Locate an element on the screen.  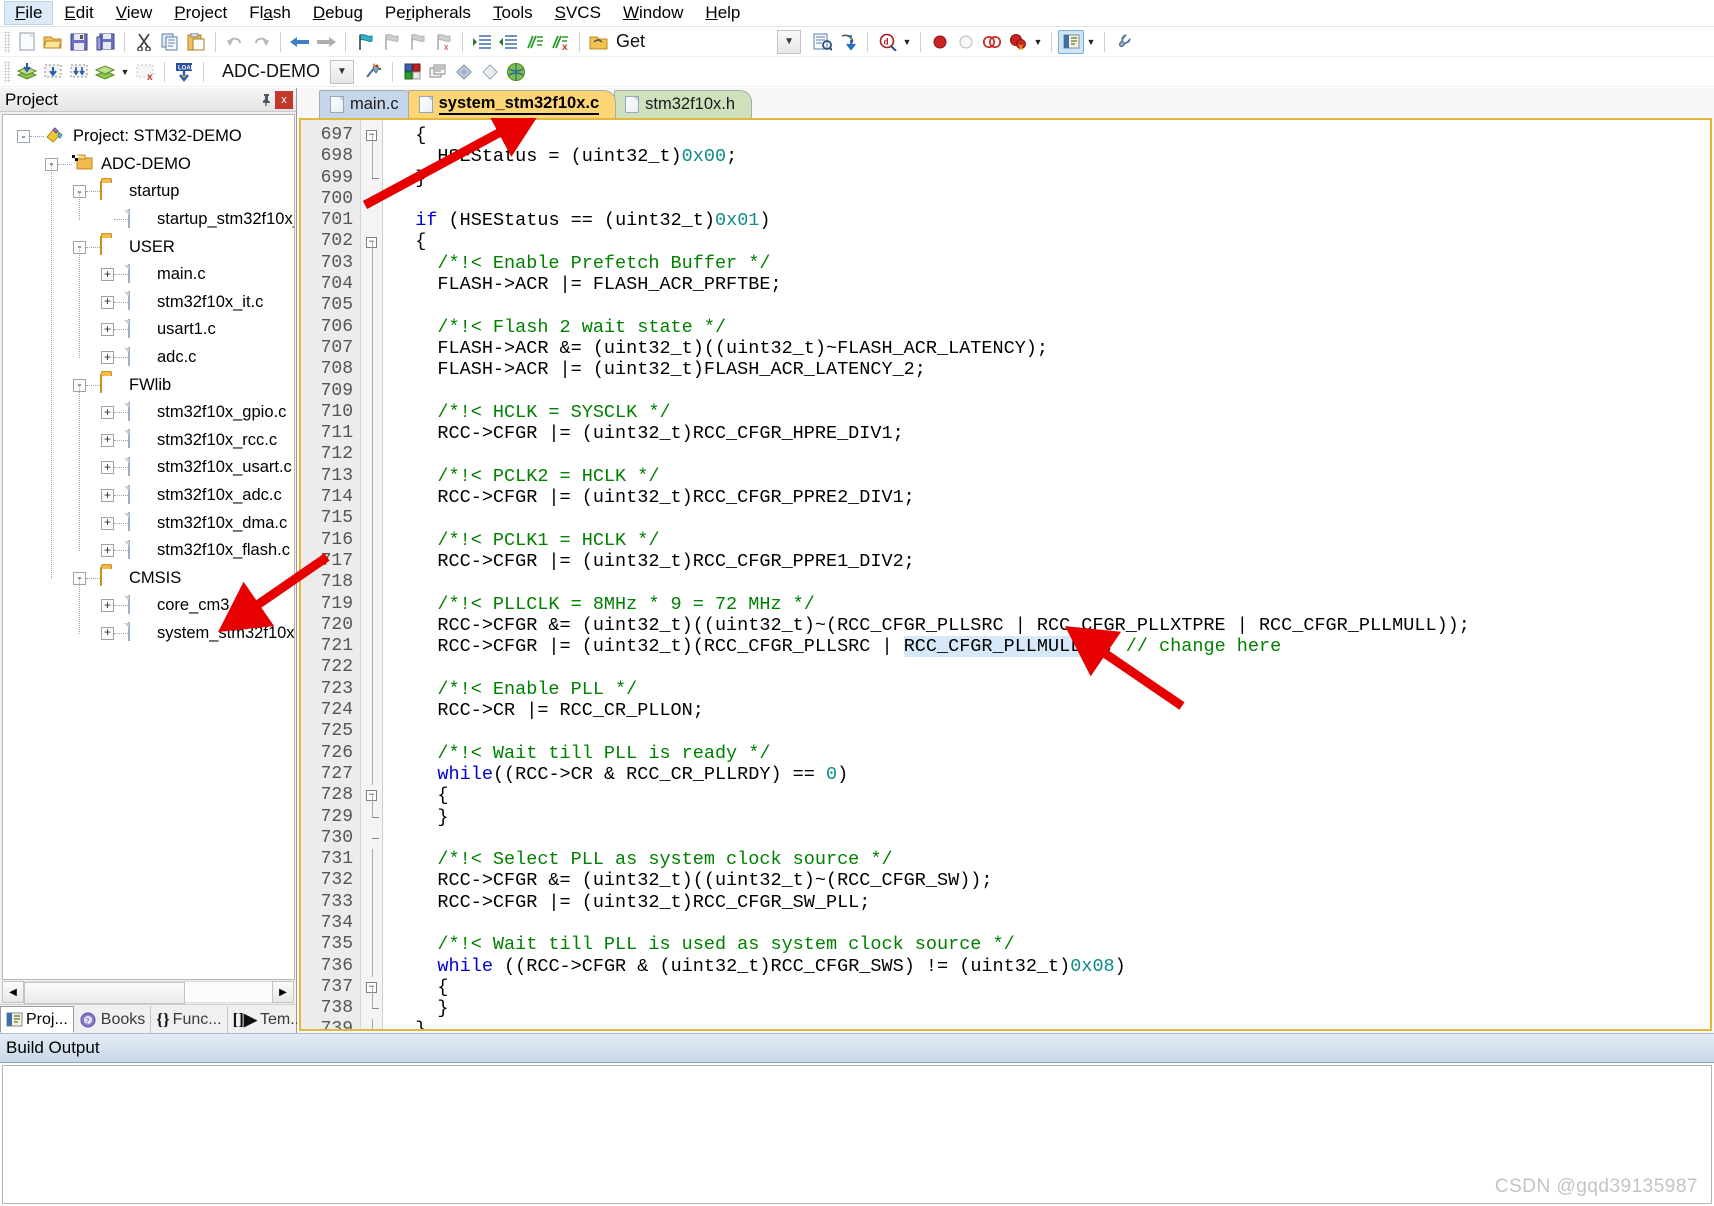
menu-edit: Edit is located at coordinates (78, 13).